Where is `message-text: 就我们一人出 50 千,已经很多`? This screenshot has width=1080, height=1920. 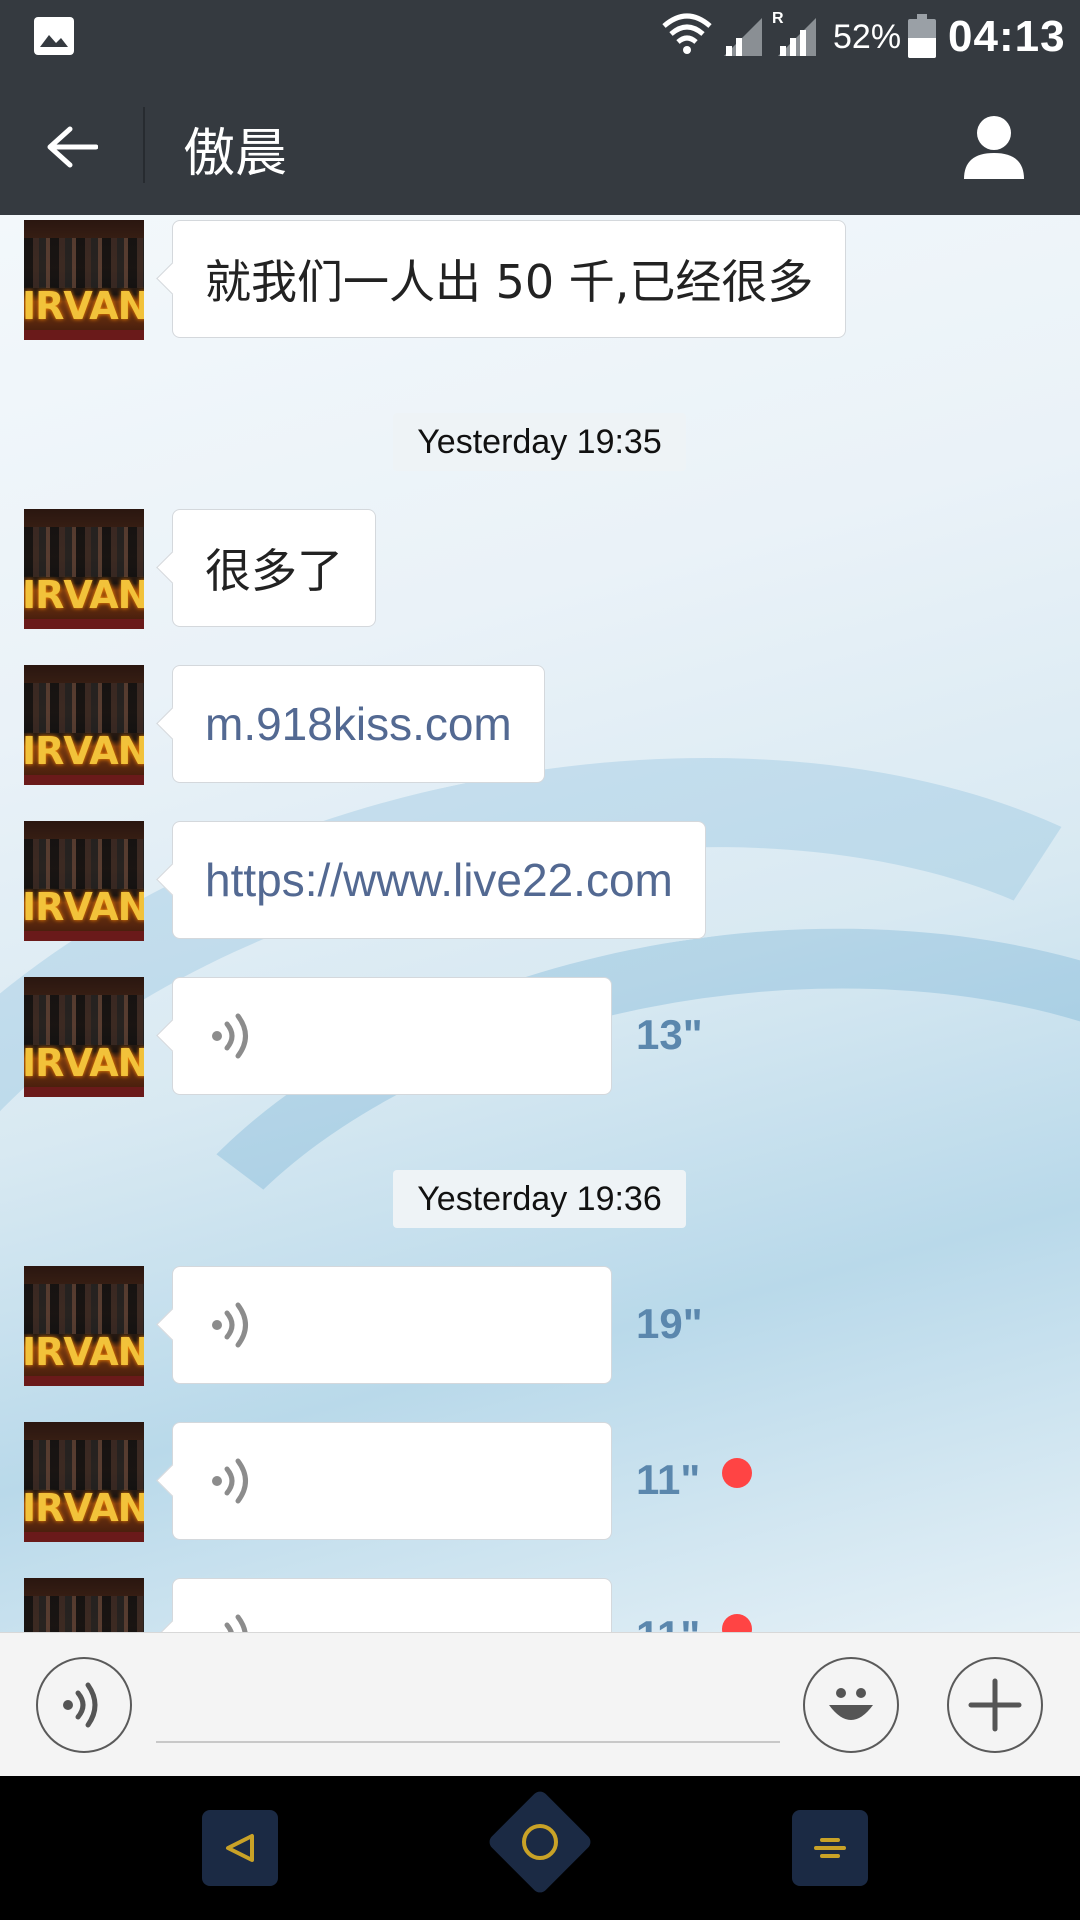 message-text: 就我们一人出 50 千,已经很多 is located at coordinates (509, 282).